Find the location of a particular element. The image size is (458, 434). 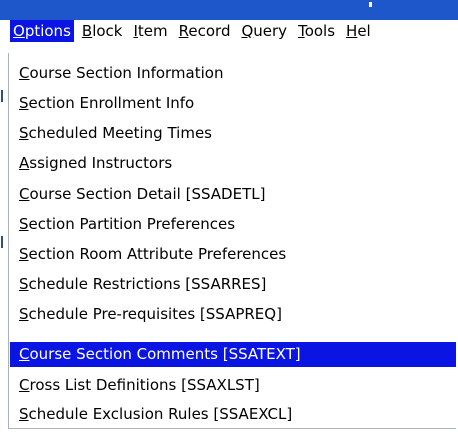

menu-options-mnemonic: O is located at coordinates (19, 31).